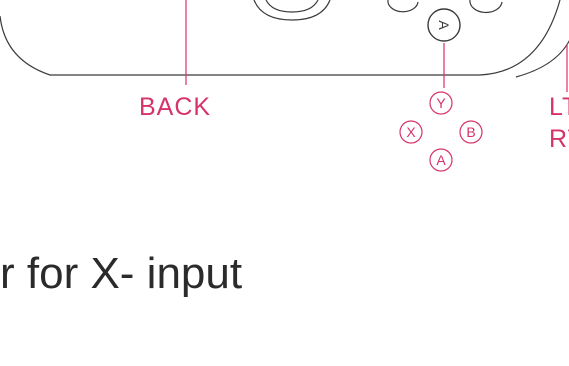  What do you see at coordinates (403, 6) in the screenshot?
I see `face-button-partial-left` at bounding box center [403, 6].